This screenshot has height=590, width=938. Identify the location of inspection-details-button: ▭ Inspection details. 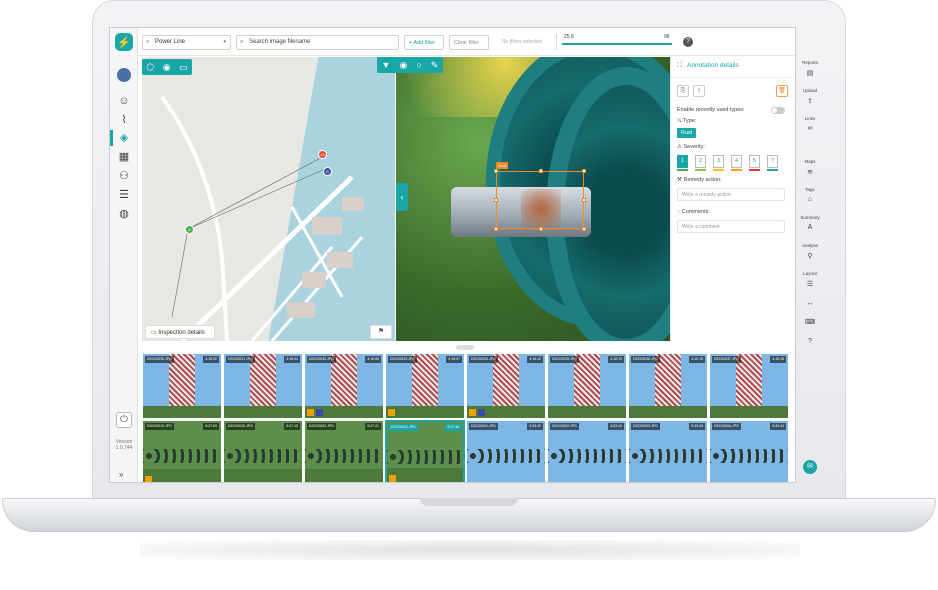
(180, 332).